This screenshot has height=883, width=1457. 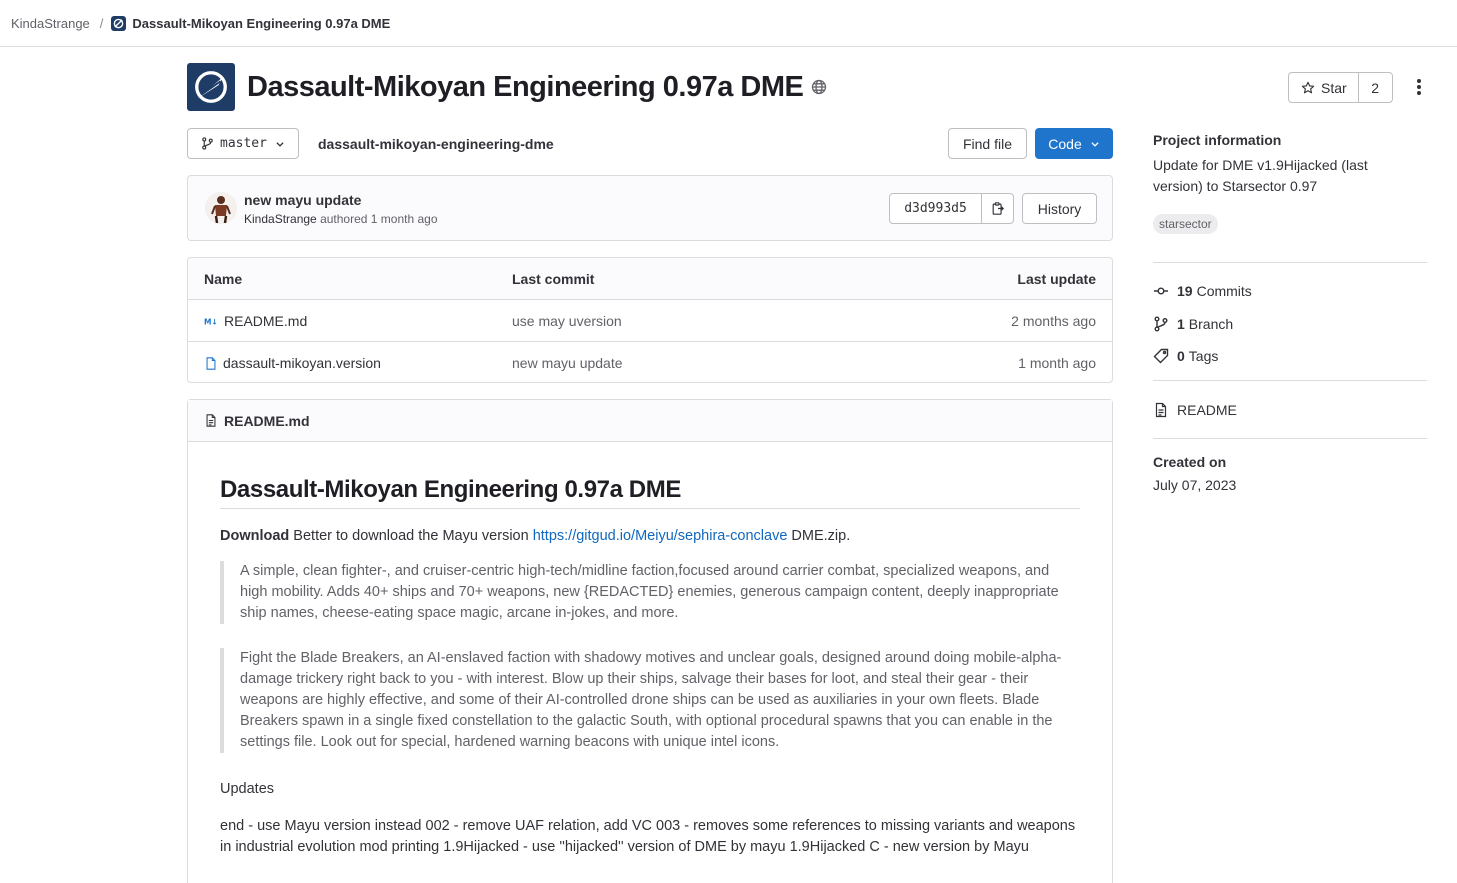 What do you see at coordinates (1185, 224) in the screenshot?
I see `topic-badge: starsector` at bounding box center [1185, 224].